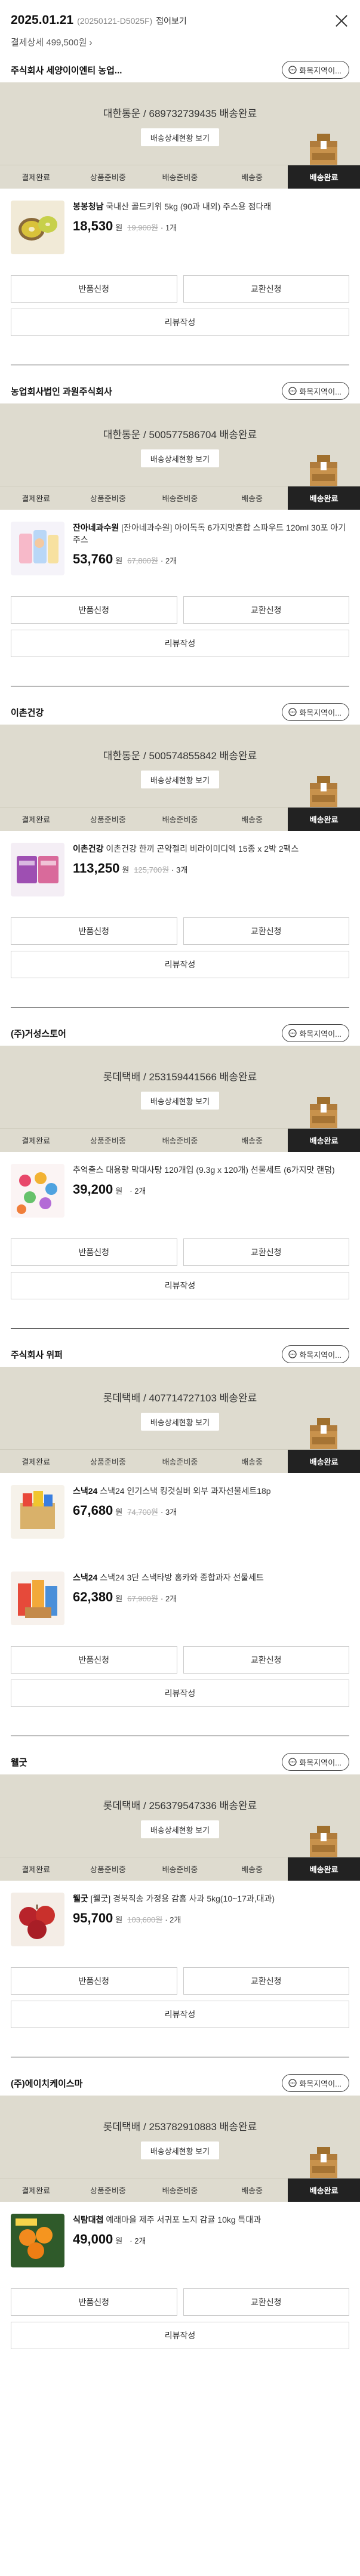 The height and width of the screenshot is (2576, 360). I want to click on payment-detail-link: 결제상세 499,500원 ›, so click(180, 42).